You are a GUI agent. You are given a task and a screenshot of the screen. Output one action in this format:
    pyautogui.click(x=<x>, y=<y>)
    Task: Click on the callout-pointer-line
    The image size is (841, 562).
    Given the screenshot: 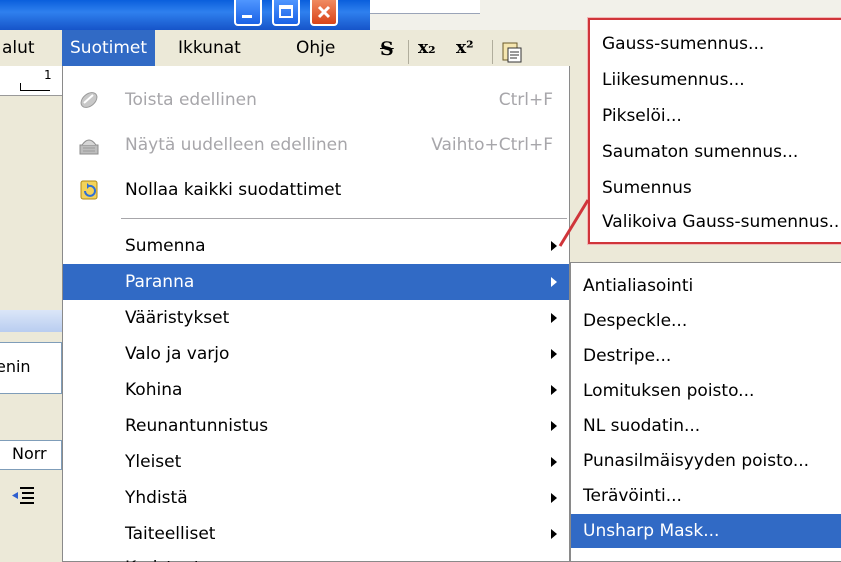 What is the action you would take?
    pyautogui.click(x=574, y=223)
    